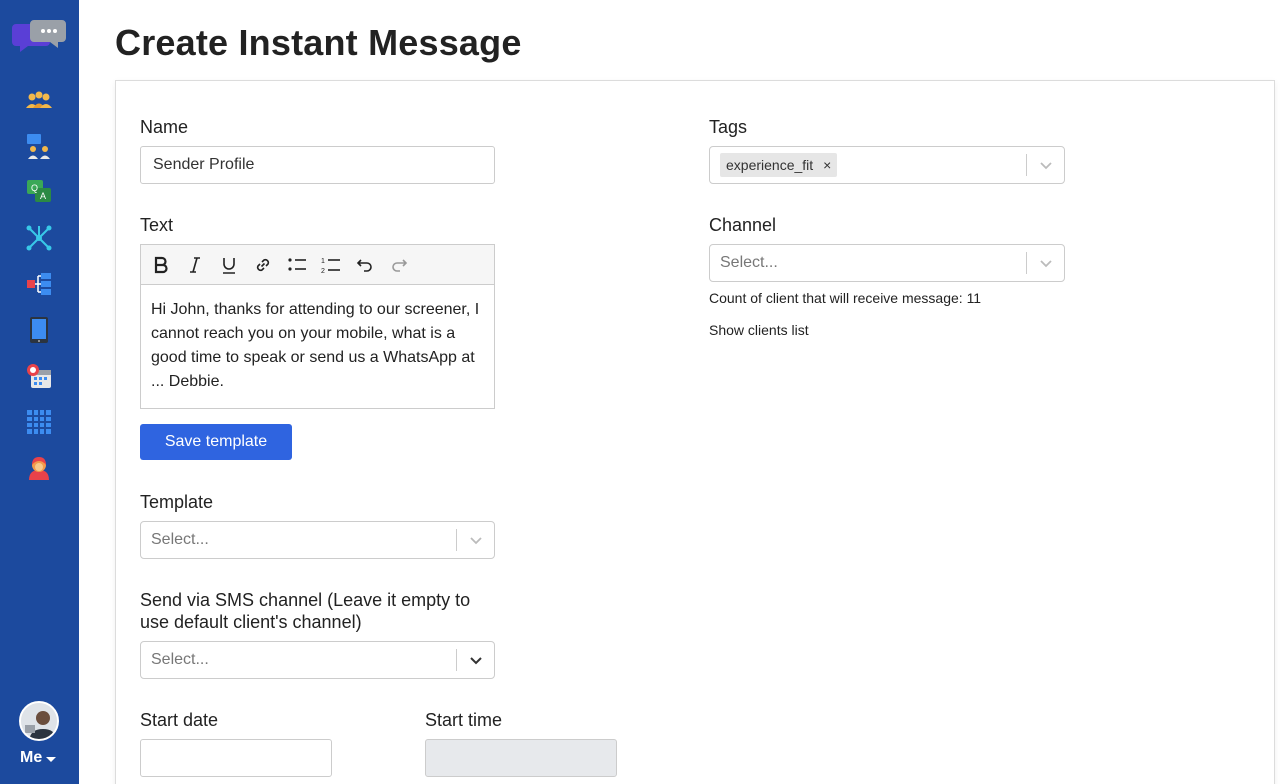 This screenshot has height=784, width=1281. I want to click on show-clients-link: Show clients list, so click(759, 330).